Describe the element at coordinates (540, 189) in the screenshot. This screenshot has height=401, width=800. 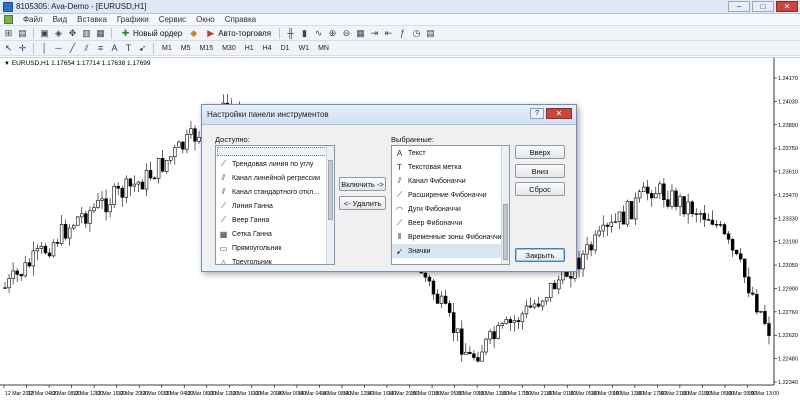
I see `reset-button: Сброс` at that location.